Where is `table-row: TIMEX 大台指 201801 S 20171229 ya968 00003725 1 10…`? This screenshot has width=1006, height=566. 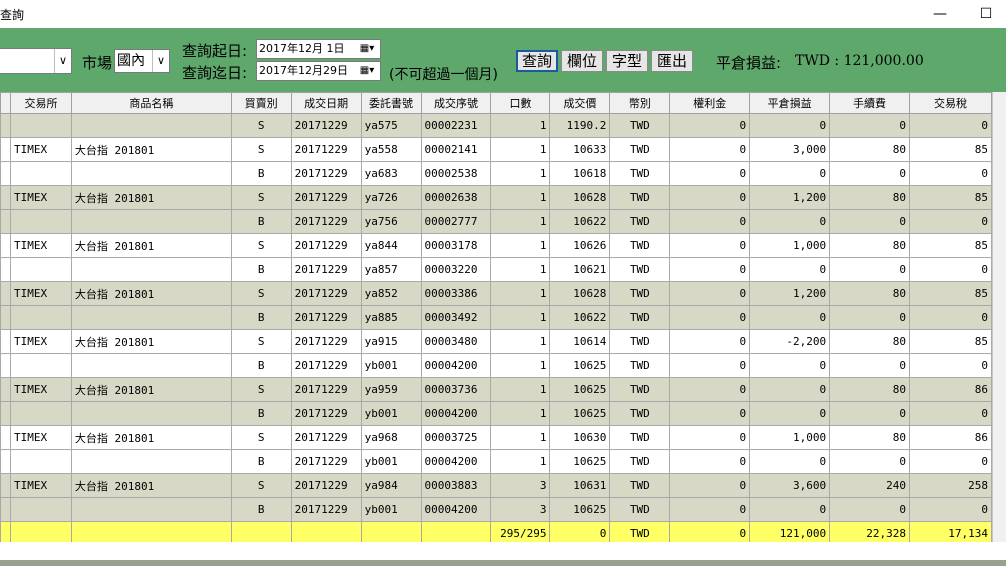 table-row: TIMEX 大台指 201801 S 20171229 ya968 00003725 1 10… is located at coordinates (496, 437).